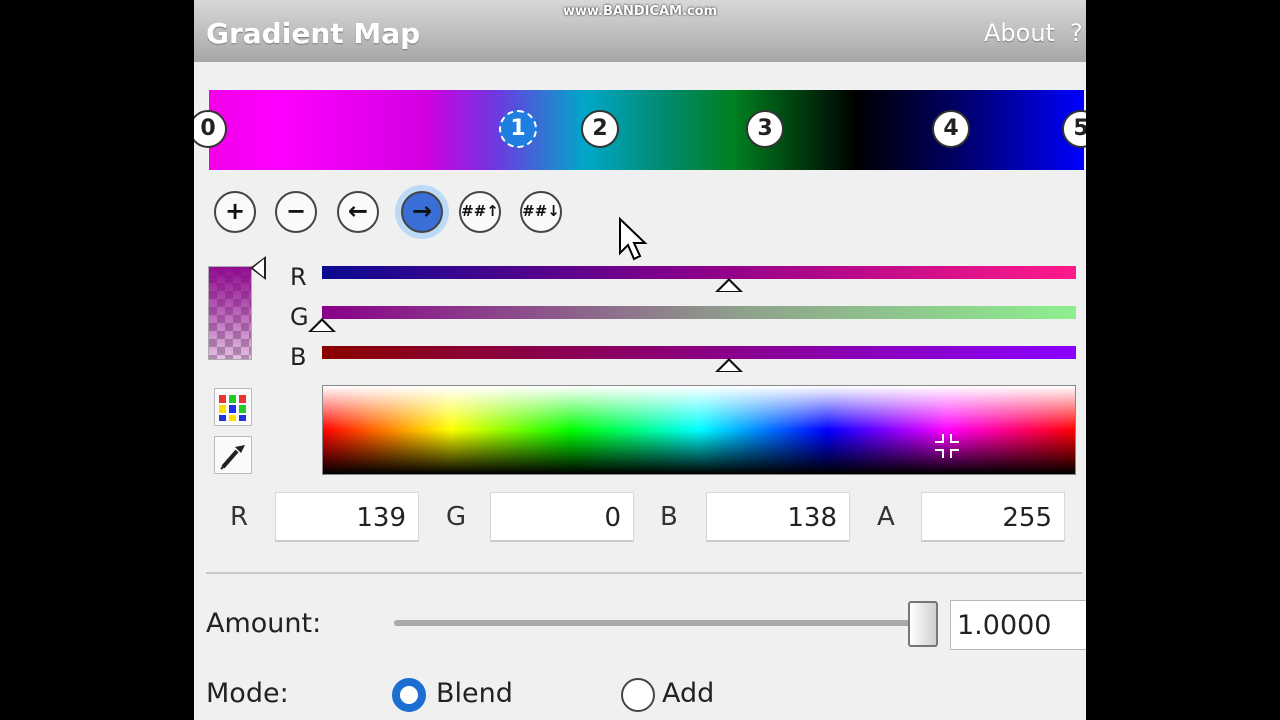  What do you see at coordinates (239, 517) in the screenshot?
I see `red-value-label: R` at bounding box center [239, 517].